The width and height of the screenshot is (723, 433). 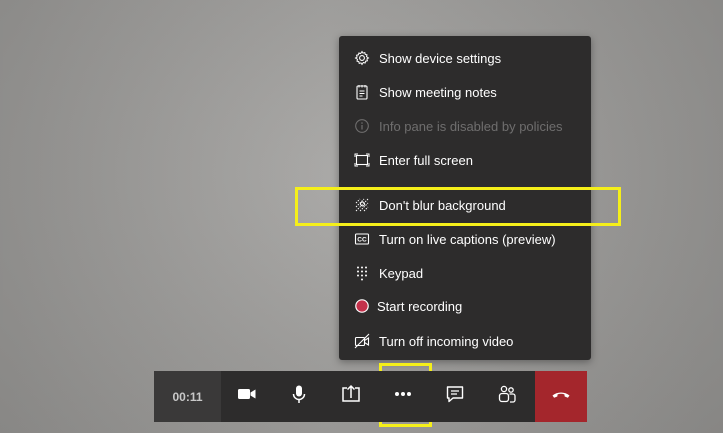 What do you see at coordinates (401, 273) in the screenshot?
I see `menu-item-label: Keypad` at bounding box center [401, 273].